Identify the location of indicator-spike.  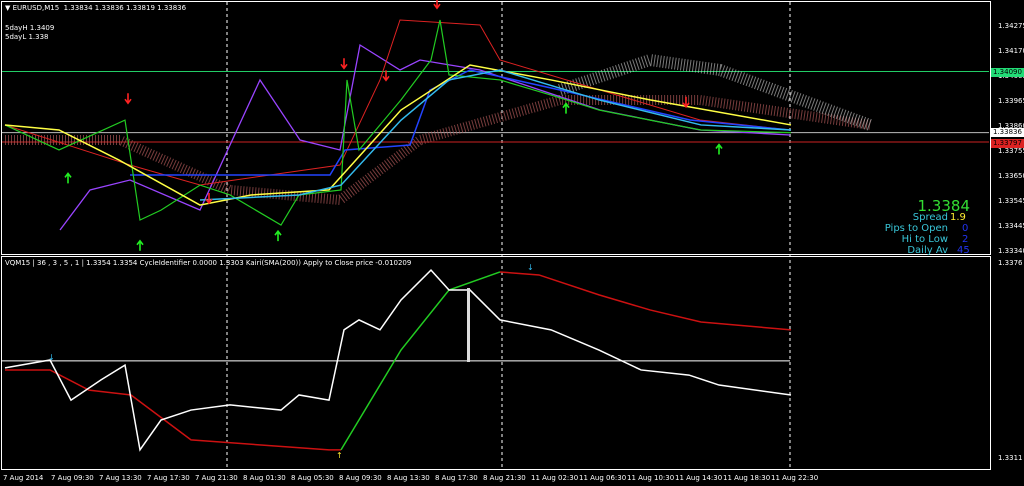
(468, 325).